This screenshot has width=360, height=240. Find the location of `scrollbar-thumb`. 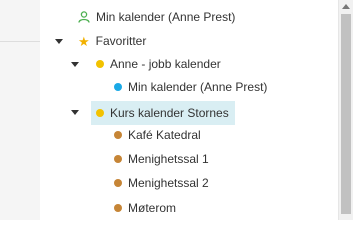

scrollbar-thumb is located at coordinates (346, 114).